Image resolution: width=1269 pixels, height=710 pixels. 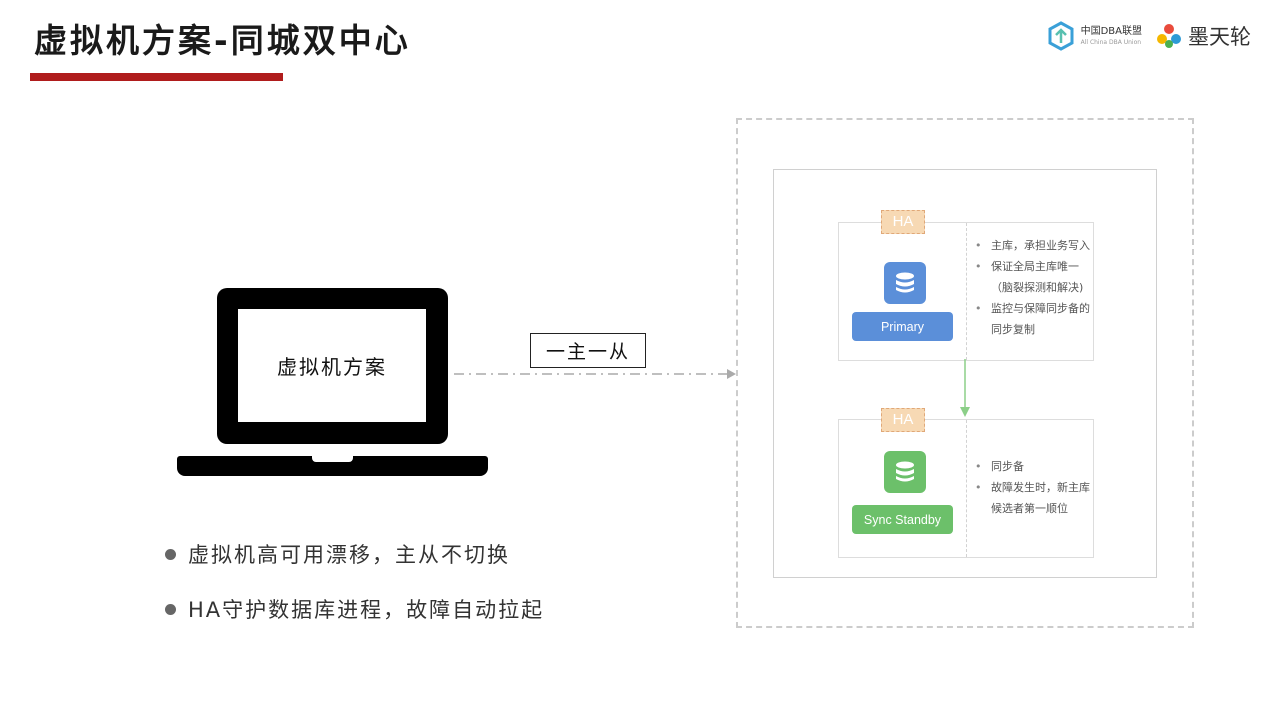 I want to click on dba-alliance-name: 中国DBA联盟, so click(x=1111, y=31).